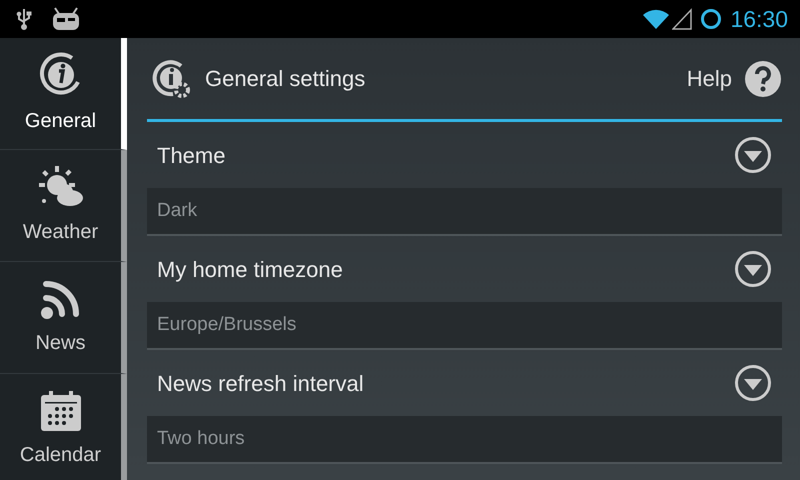 This screenshot has height=480, width=800. I want to click on setting-label: My home timezone, so click(250, 270).